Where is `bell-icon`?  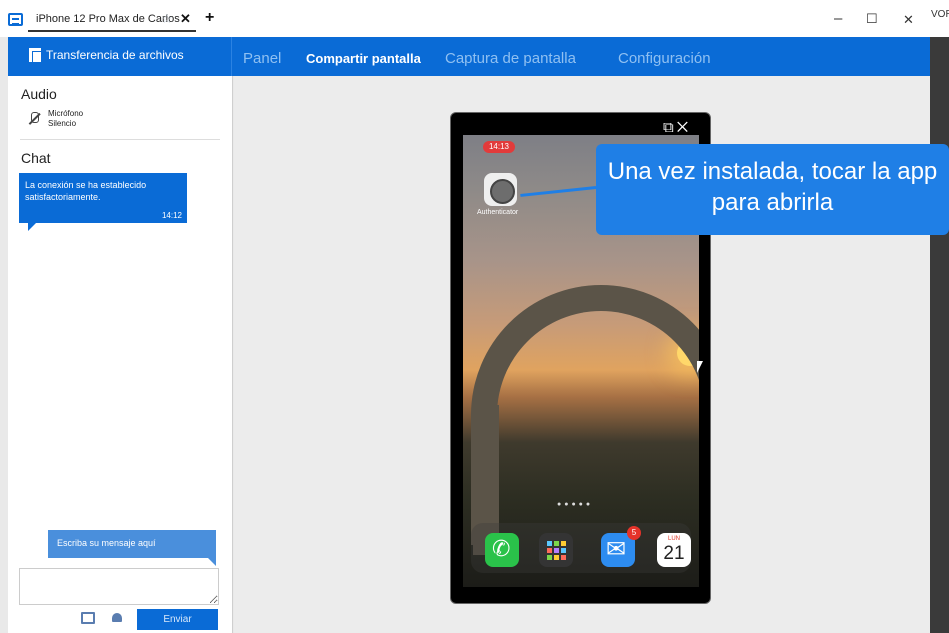
bell-icon is located at coordinates (117, 618).